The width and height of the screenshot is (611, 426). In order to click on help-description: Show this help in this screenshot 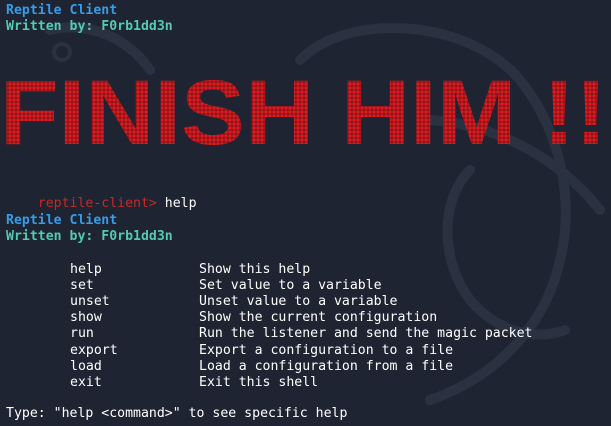, I will do `click(255, 269)`.